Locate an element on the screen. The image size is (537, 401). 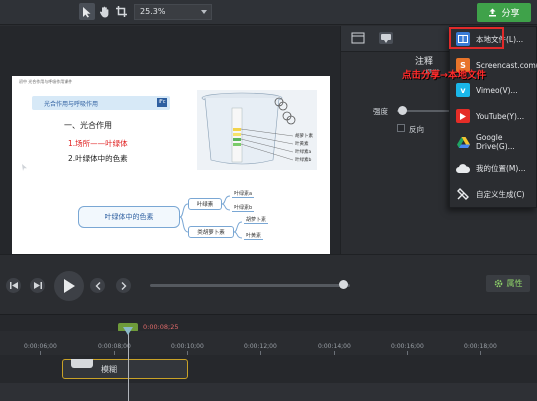
properties-button: 属性 is located at coordinates (508, 283).